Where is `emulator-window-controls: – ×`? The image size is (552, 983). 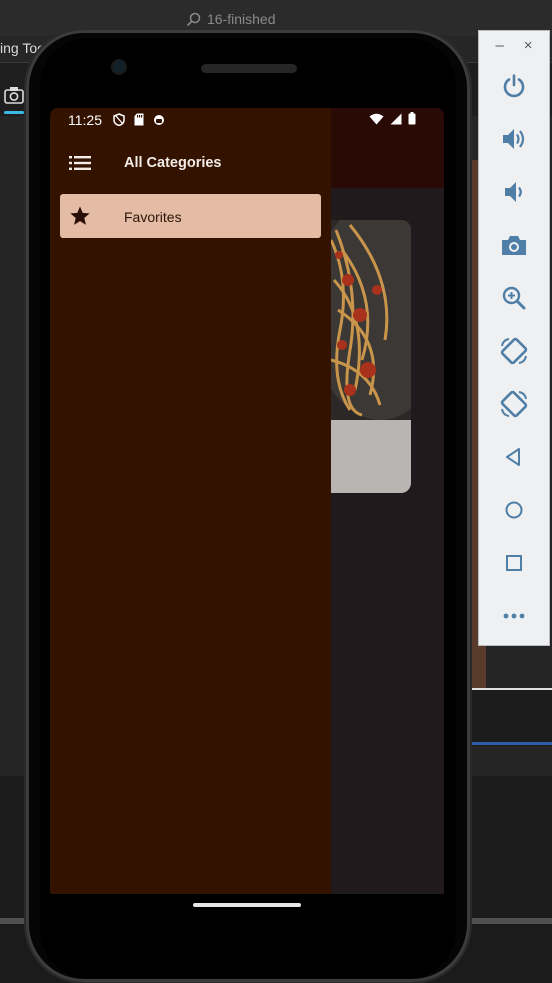 emulator-window-controls: – × is located at coordinates (514, 45).